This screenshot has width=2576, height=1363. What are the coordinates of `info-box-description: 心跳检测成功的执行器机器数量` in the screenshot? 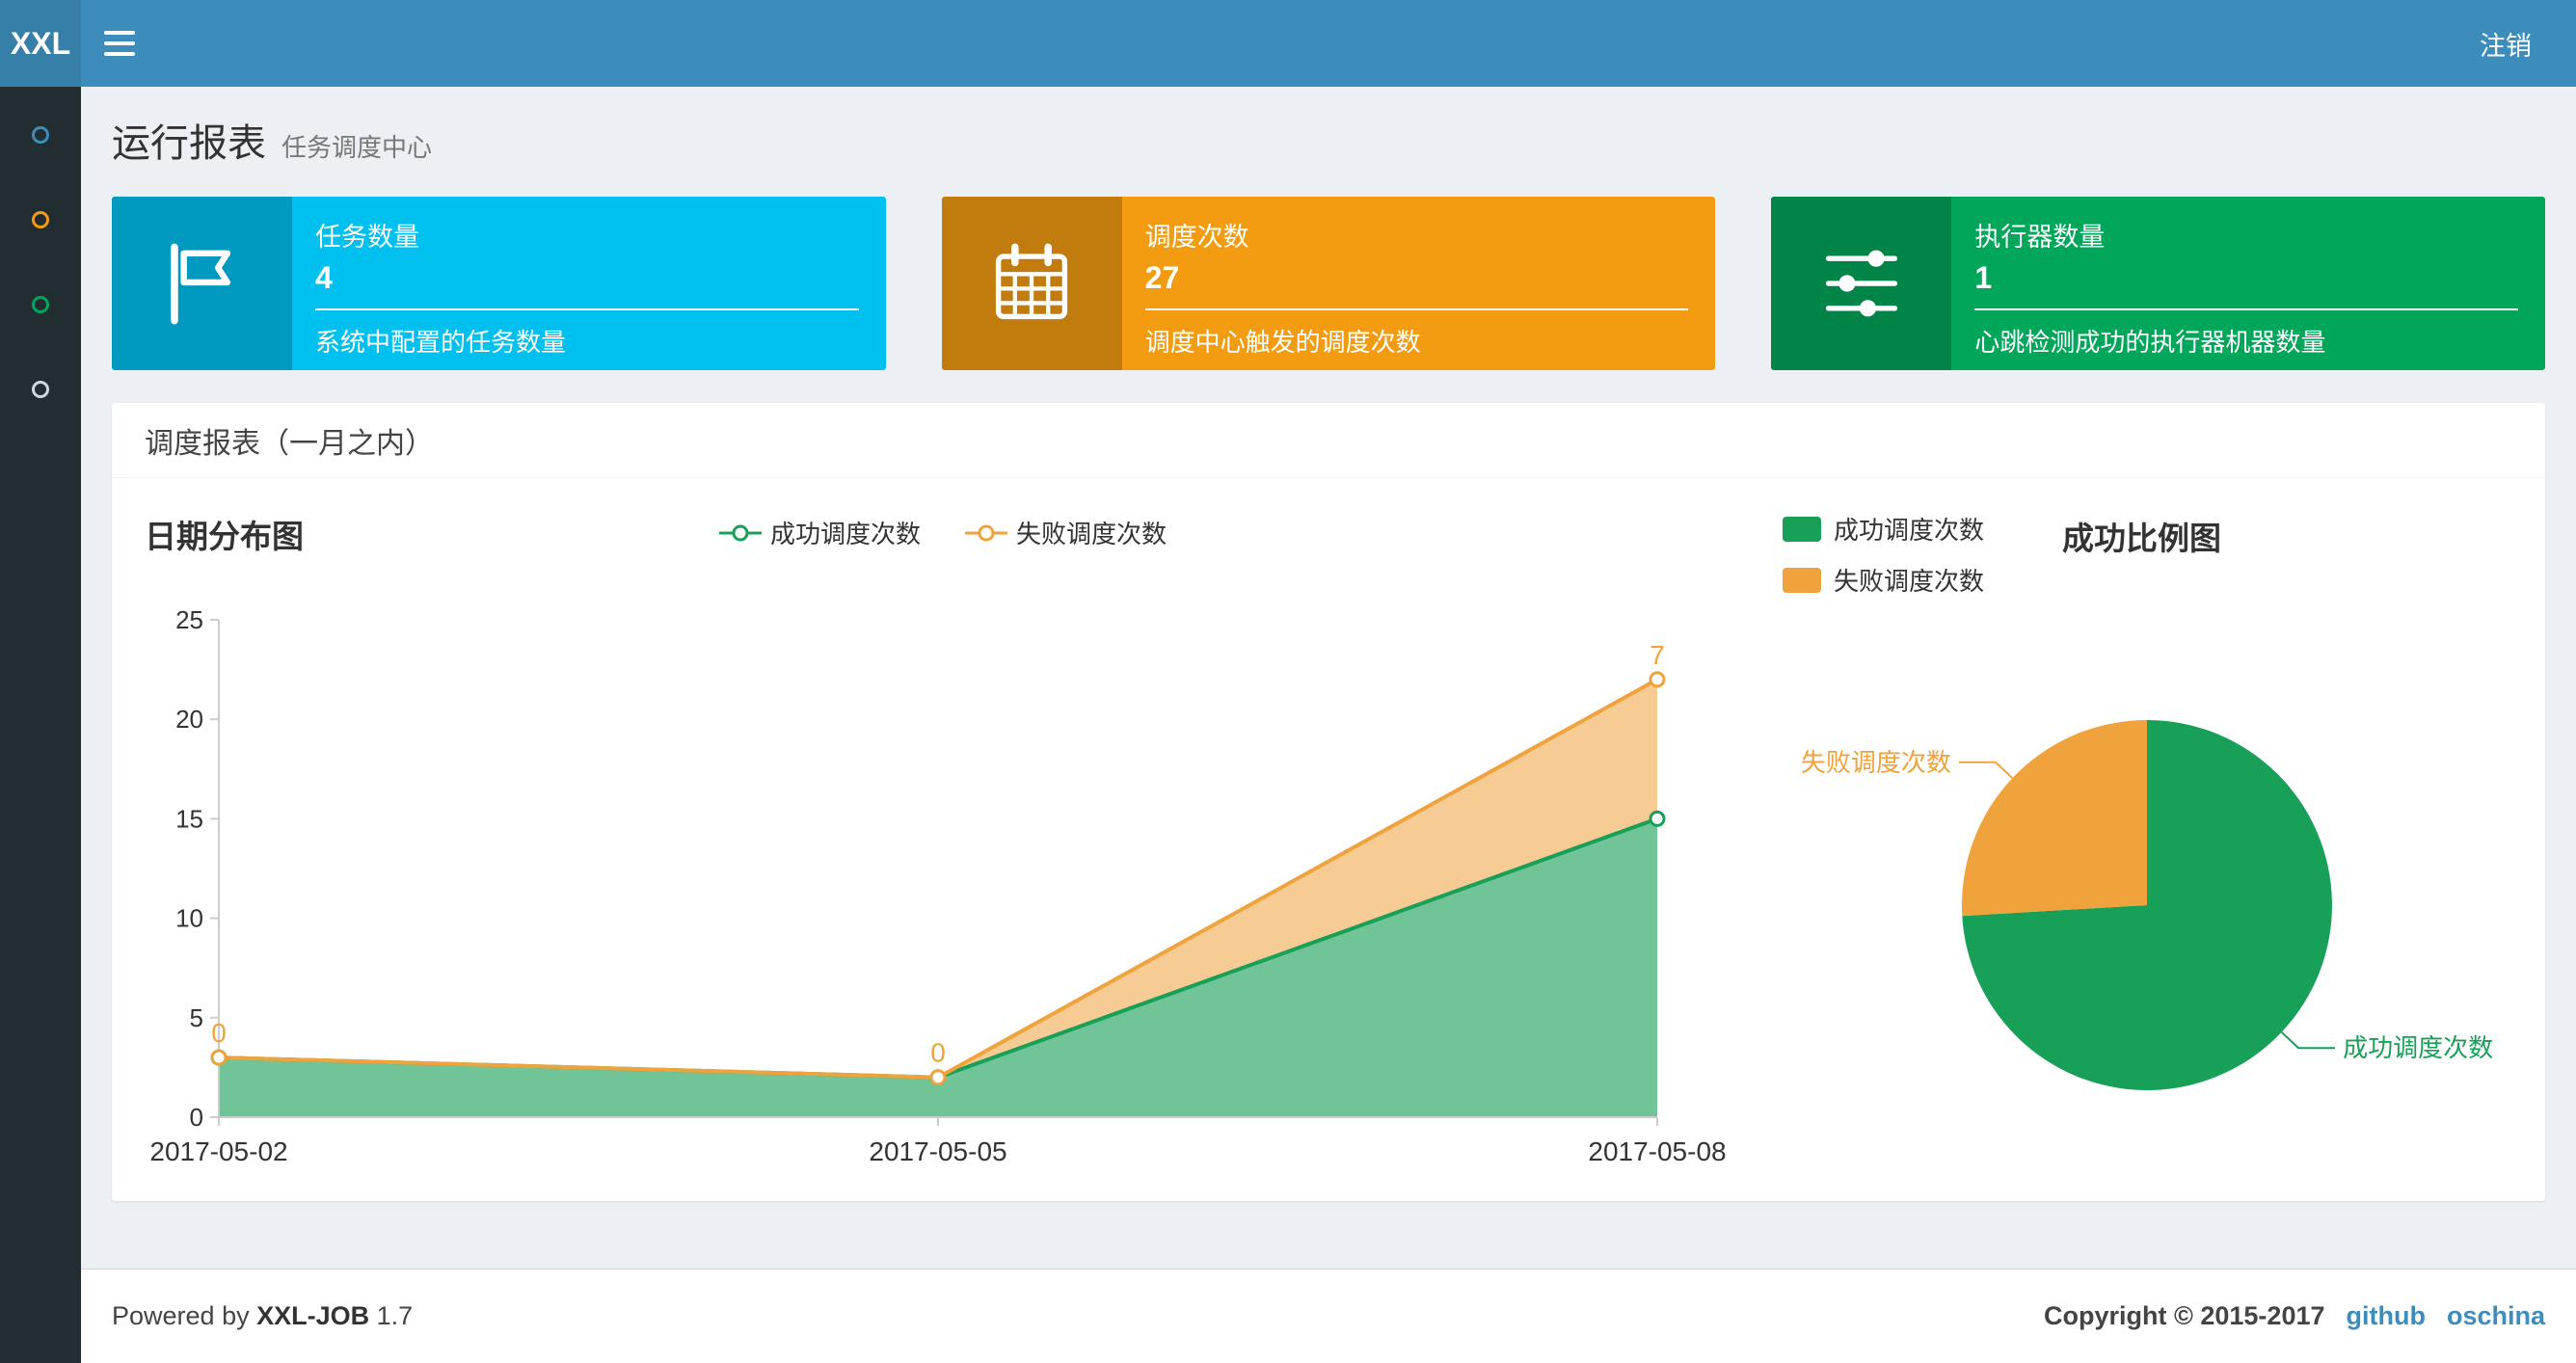 It's located at (2150, 342).